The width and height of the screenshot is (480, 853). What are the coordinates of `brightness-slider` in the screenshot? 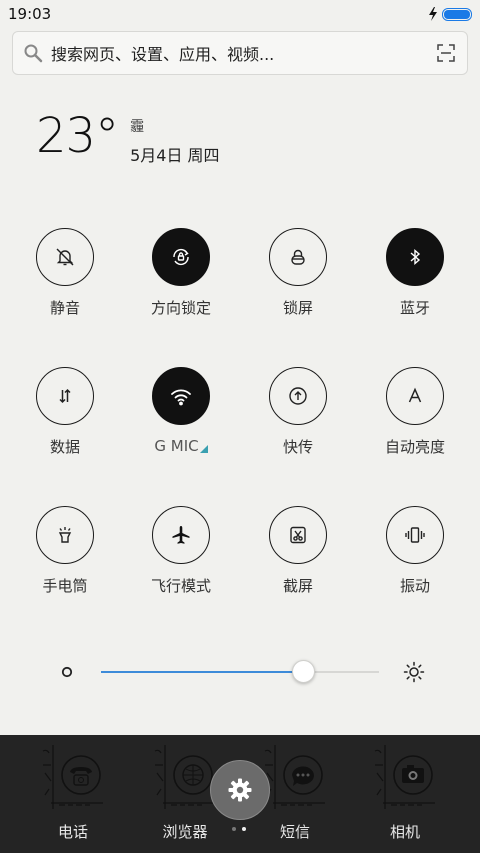 It's located at (240, 672).